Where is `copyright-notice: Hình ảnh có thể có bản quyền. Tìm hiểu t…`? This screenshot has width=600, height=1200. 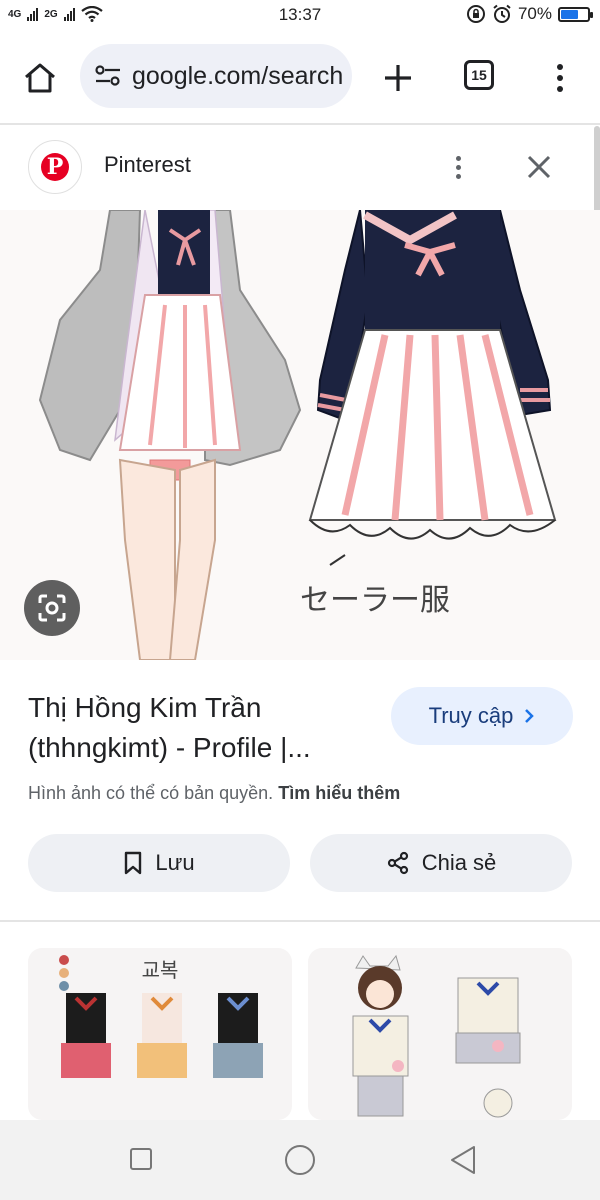 copyright-notice: Hình ảnh có thể có bản quyền. Tìm hiểu t… is located at coordinates (214, 793).